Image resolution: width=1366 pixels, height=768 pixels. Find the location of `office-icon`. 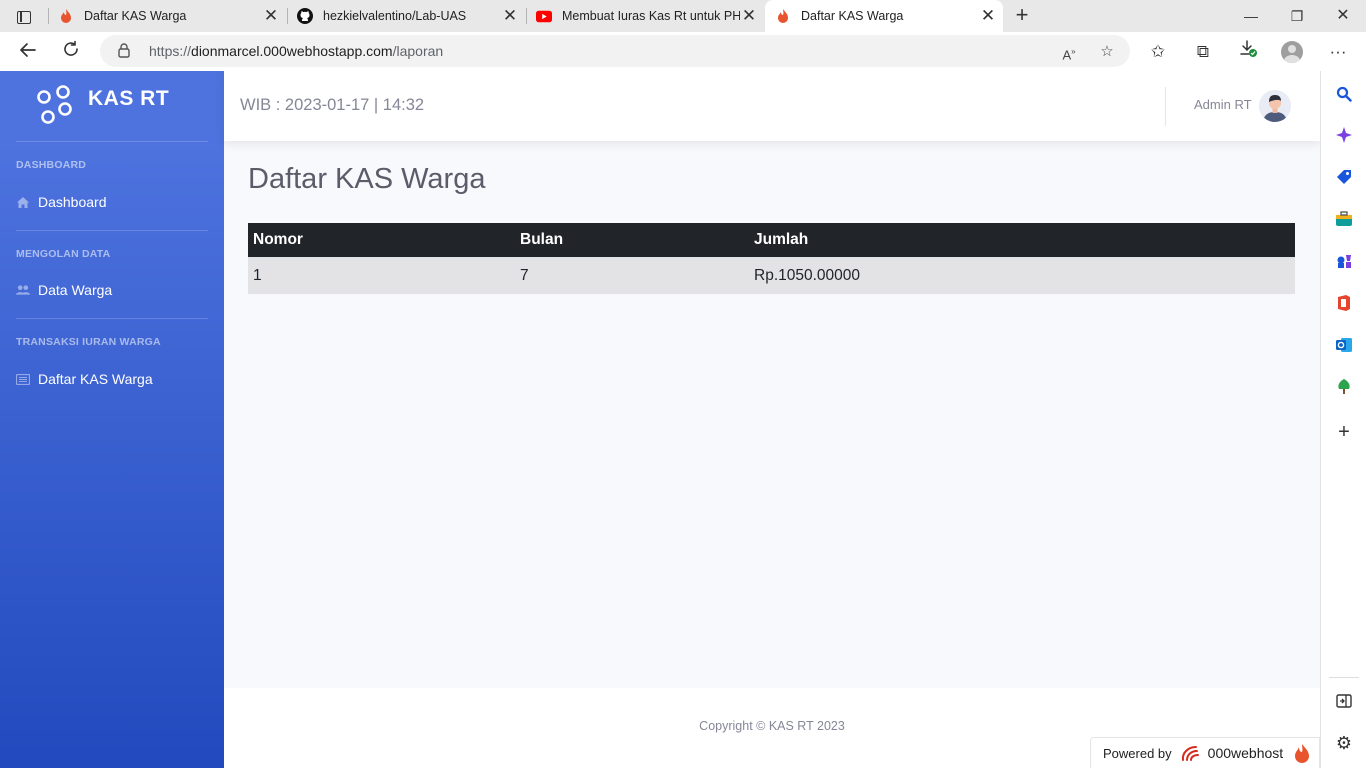

office-icon is located at coordinates (1344, 303).